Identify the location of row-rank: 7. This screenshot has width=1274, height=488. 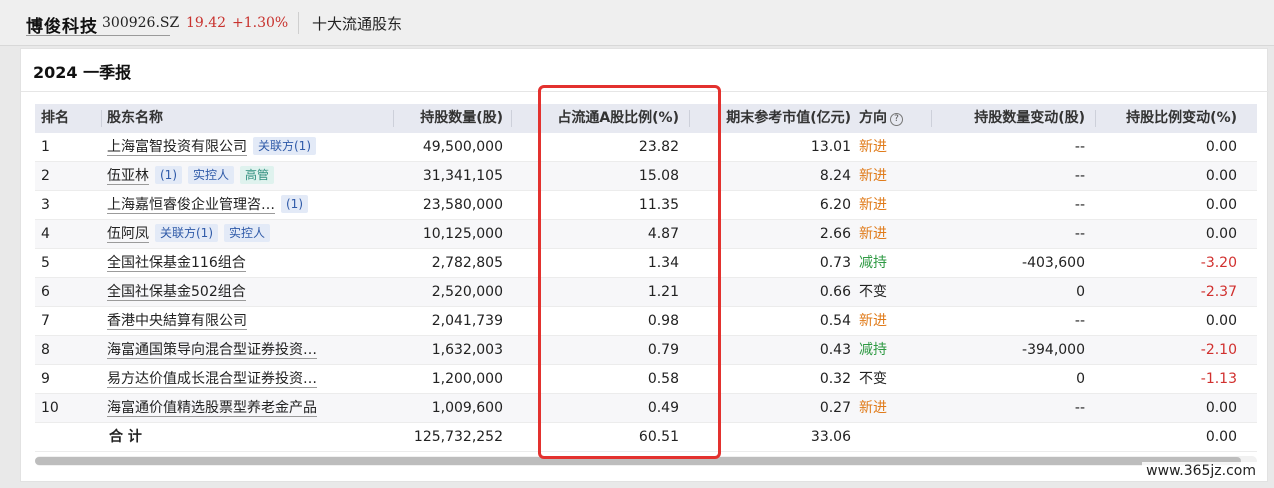
(45, 321).